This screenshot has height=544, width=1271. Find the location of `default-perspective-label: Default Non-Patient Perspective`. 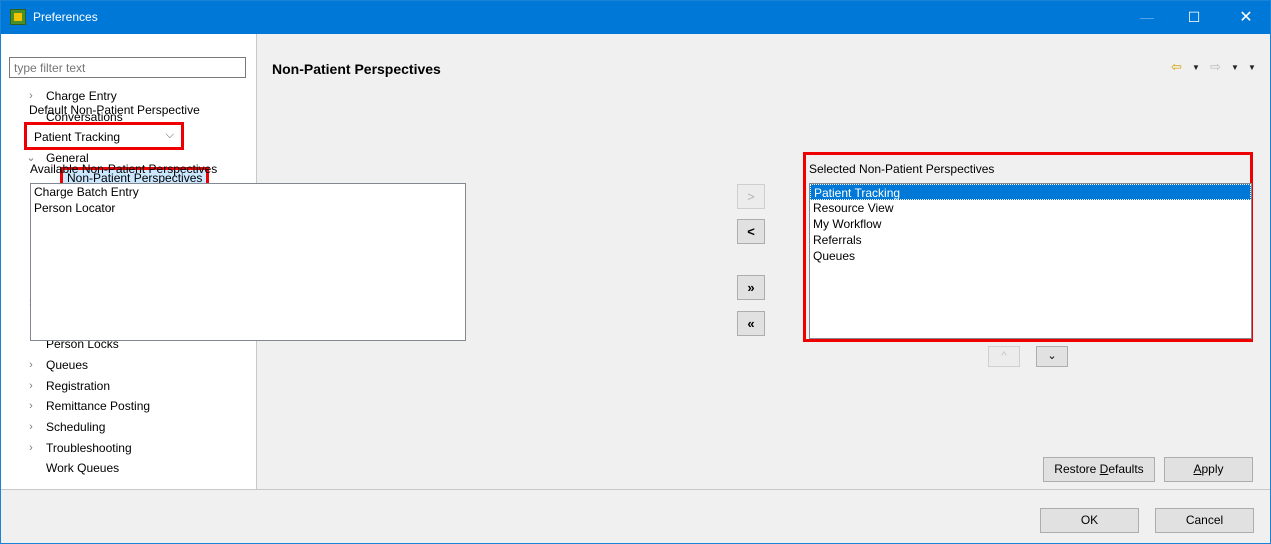

default-perspective-label: Default Non-Patient Perspective is located at coordinates (114, 110).